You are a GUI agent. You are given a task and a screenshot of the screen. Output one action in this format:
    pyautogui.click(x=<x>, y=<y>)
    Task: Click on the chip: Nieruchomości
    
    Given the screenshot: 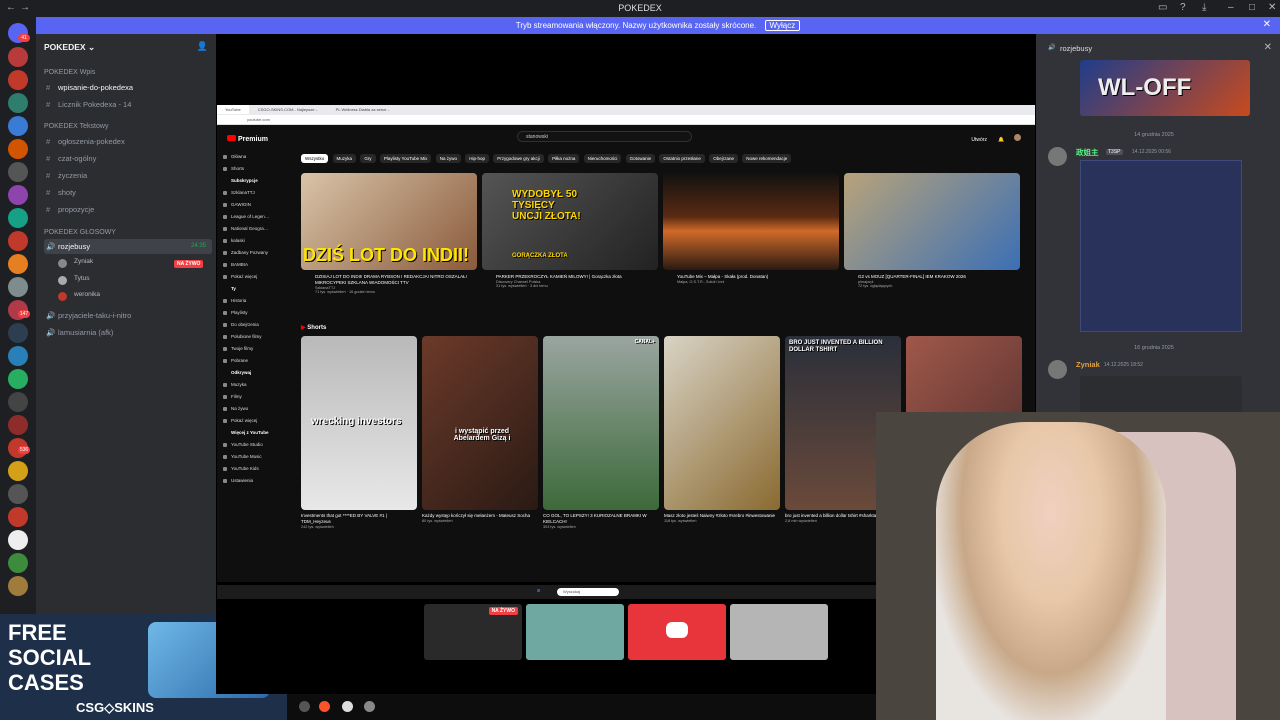 What is the action you would take?
    pyautogui.click(x=602, y=158)
    